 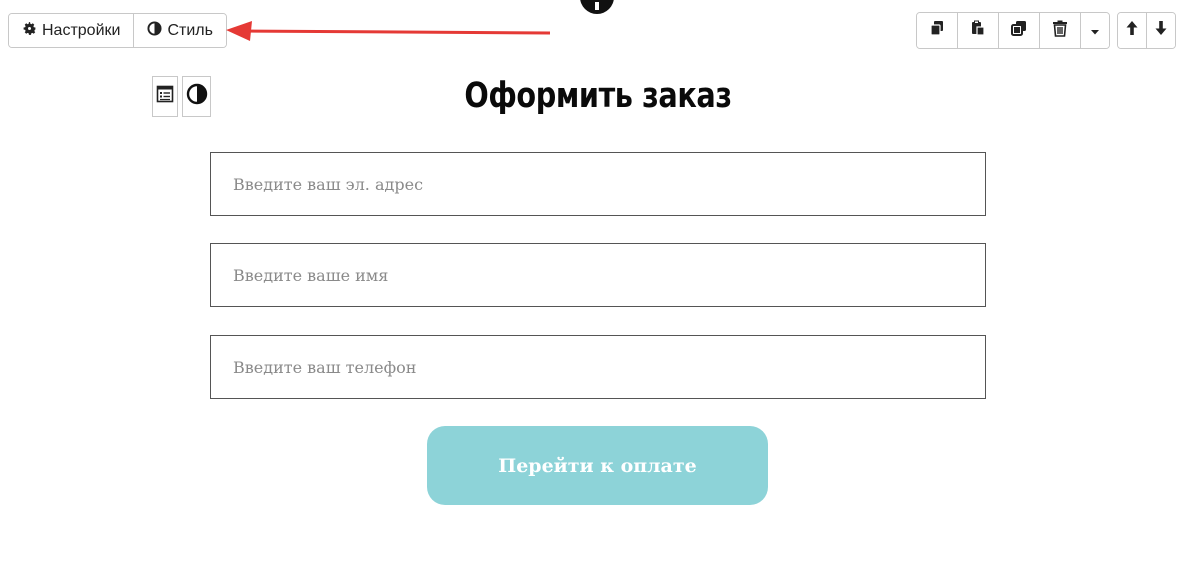 I want to click on paste-icon, so click(x=978, y=30).